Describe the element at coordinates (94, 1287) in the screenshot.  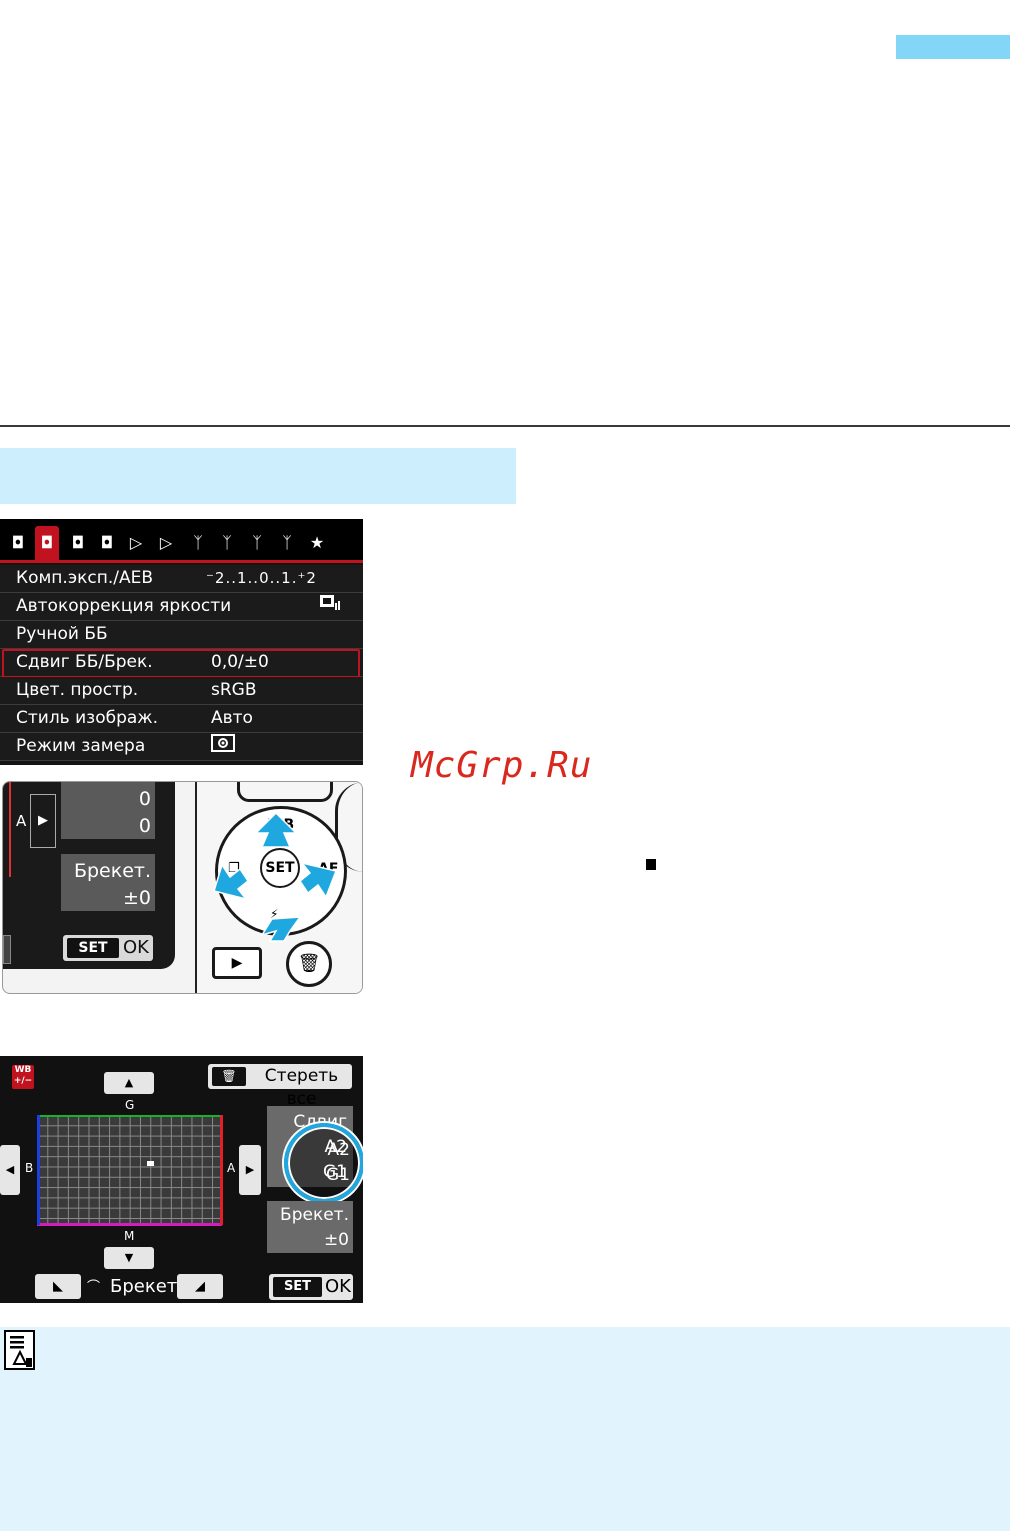
I see `main-dial-icon: ⌒` at that location.